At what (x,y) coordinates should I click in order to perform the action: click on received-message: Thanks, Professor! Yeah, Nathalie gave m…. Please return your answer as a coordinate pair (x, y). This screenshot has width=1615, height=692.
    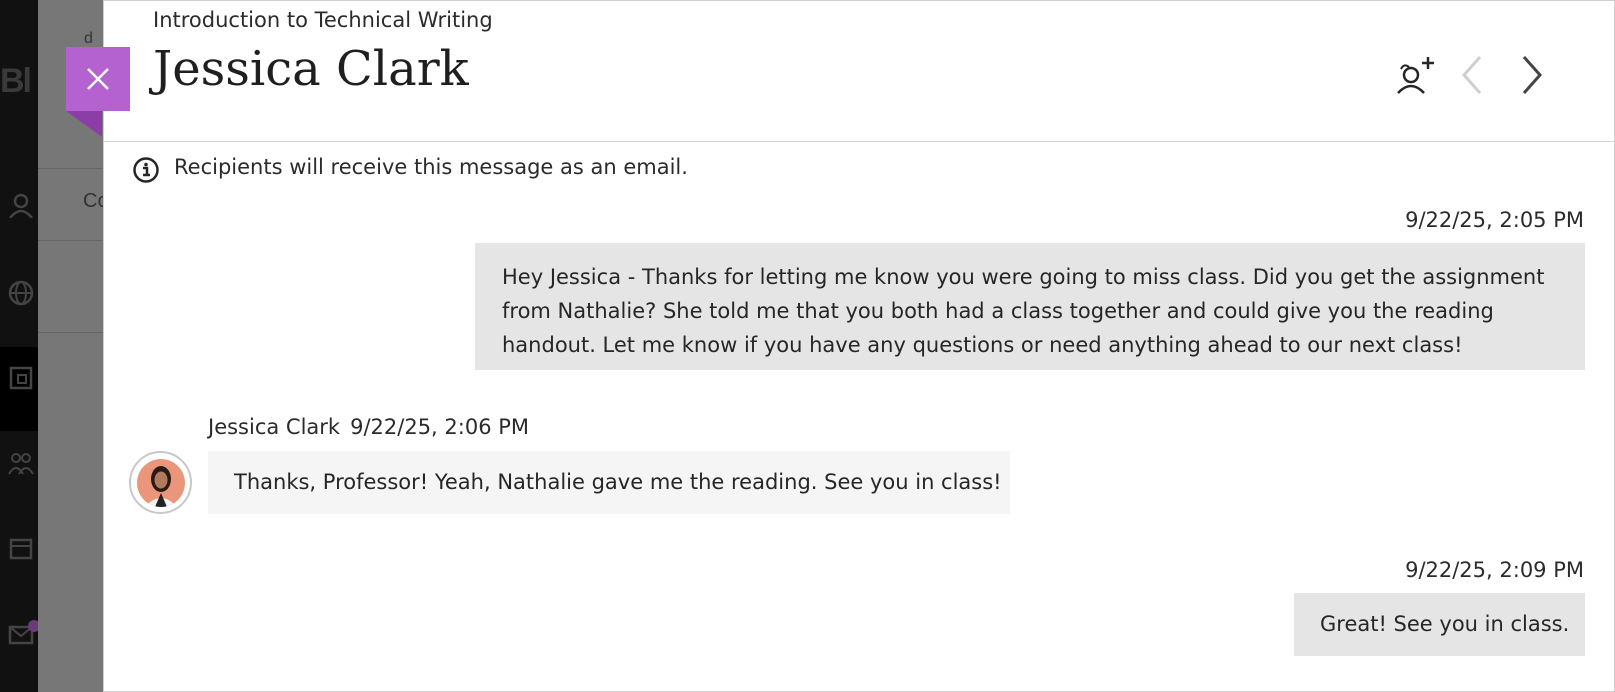
    Looking at the image, I should click on (609, 482).